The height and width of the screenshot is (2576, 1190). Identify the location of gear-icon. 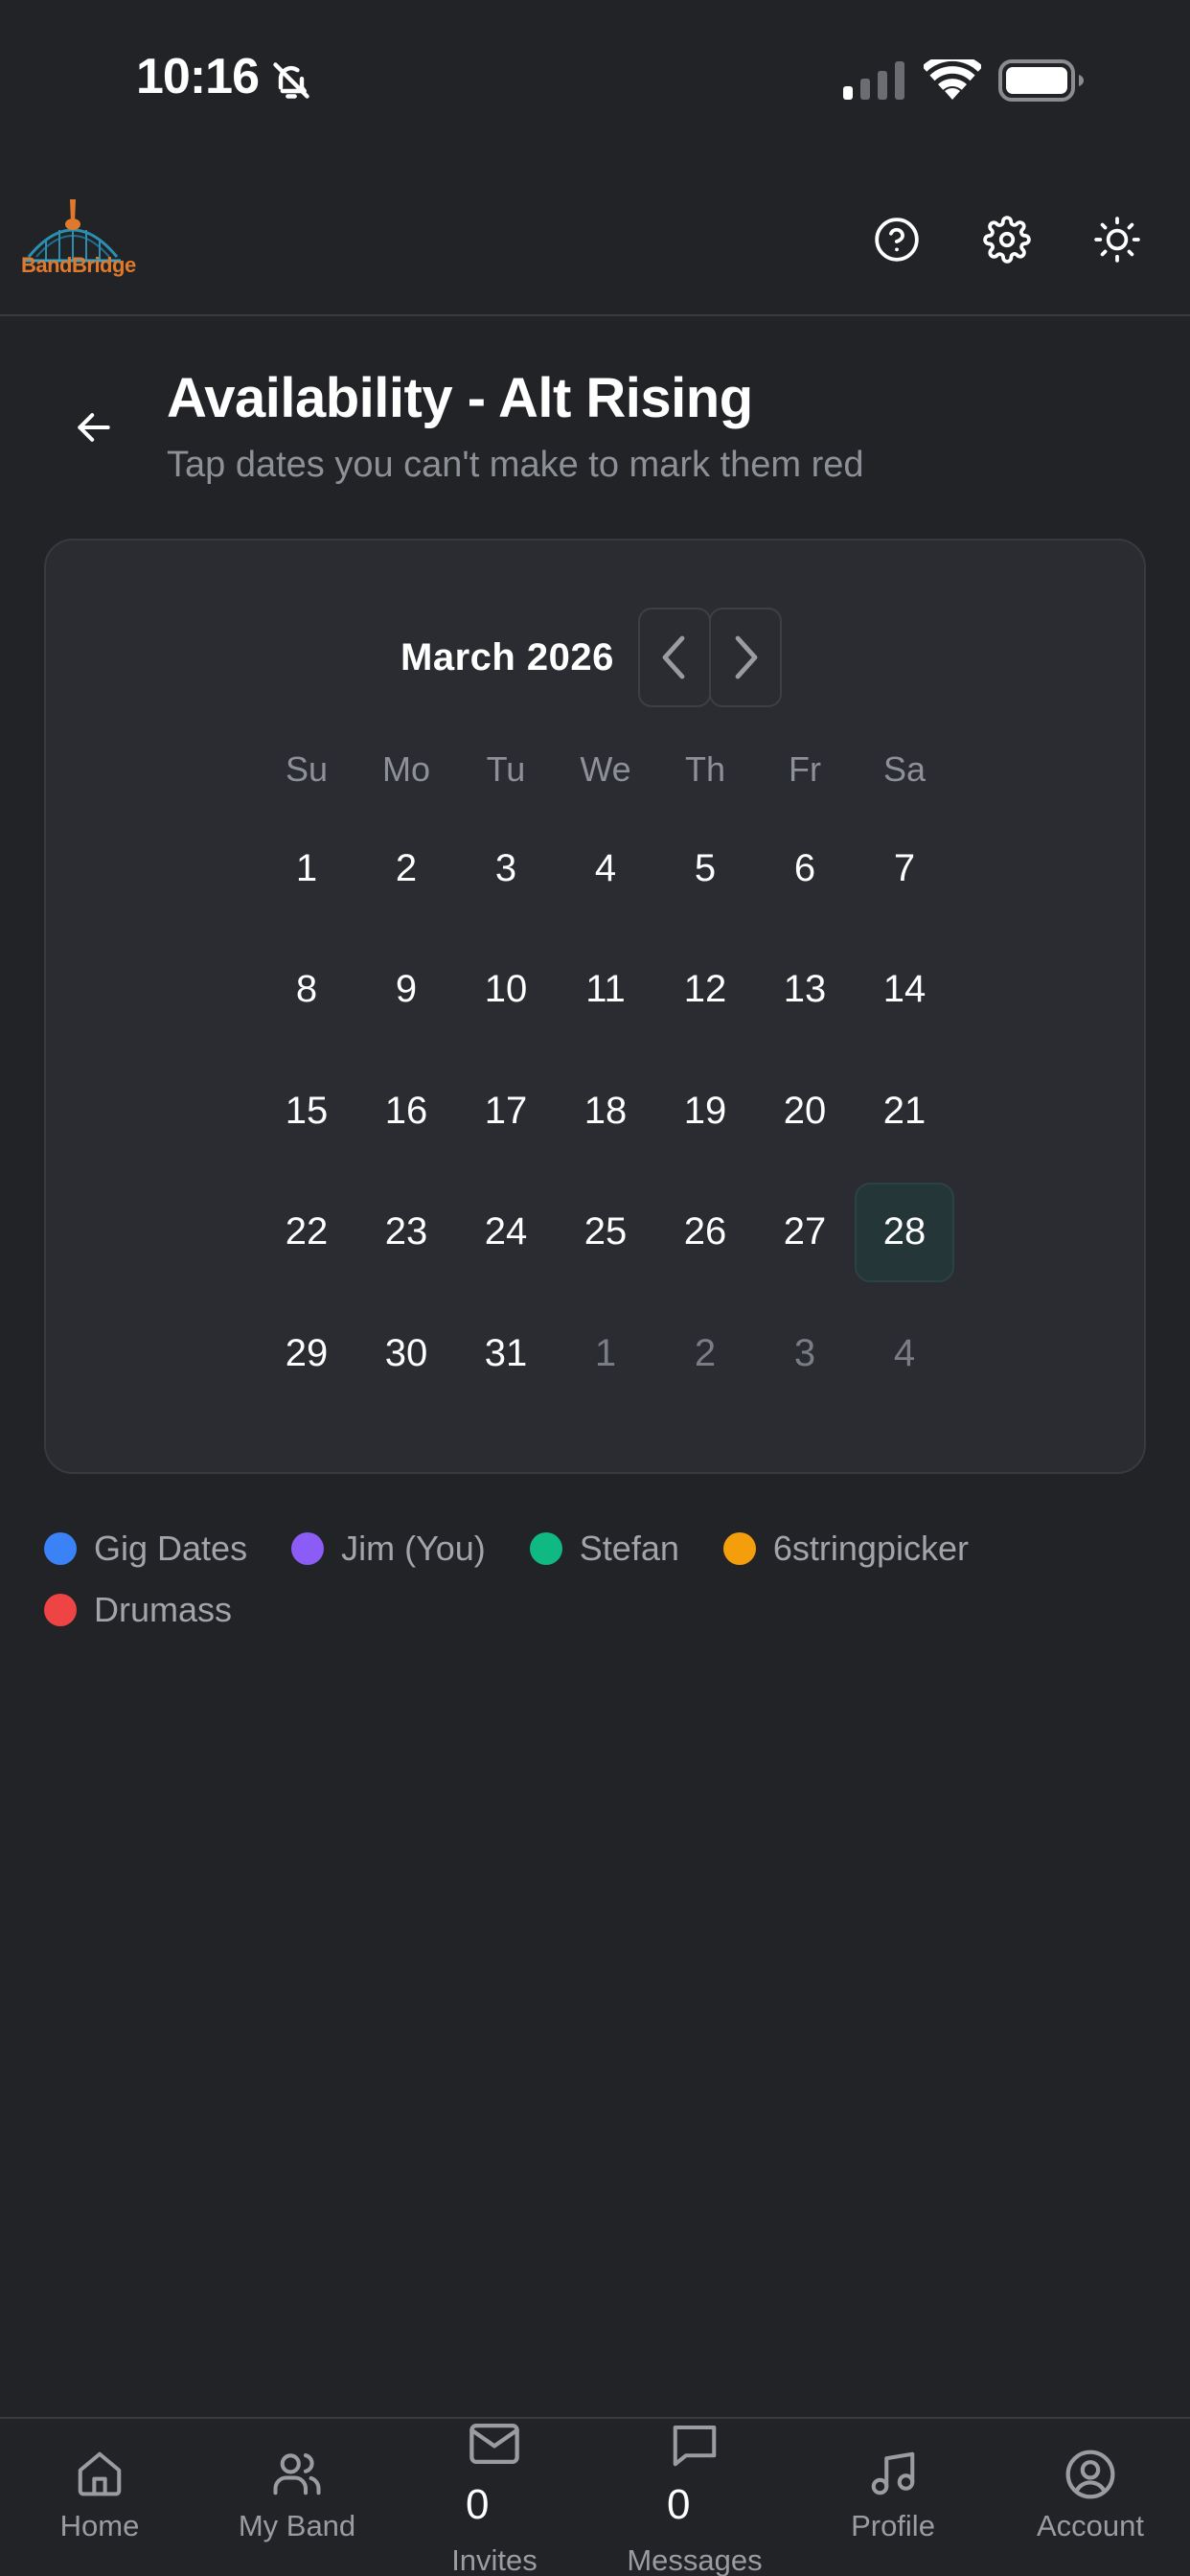
(1007, 240).